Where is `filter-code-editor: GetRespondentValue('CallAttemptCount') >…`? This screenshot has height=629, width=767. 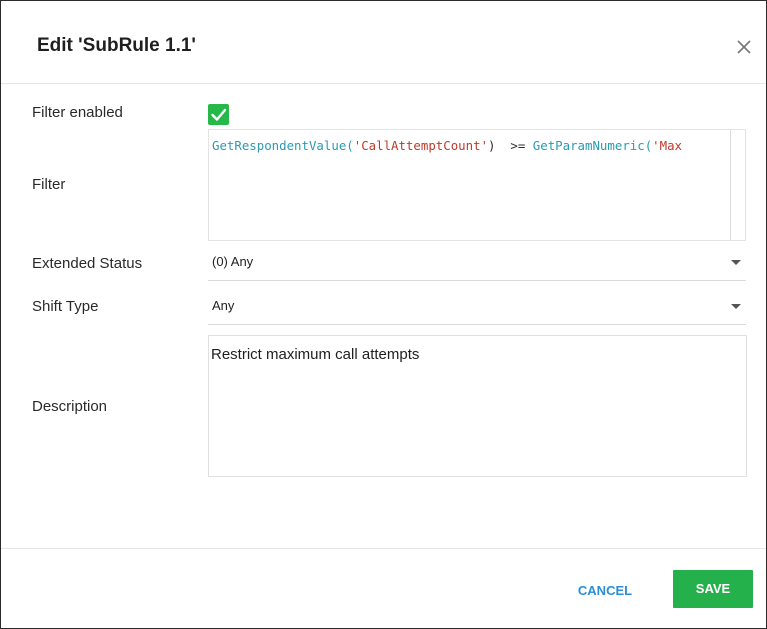
filter-code-editor: GetRespondentValue('CallAttemptCount') >… is located at coordinates (477, 185).